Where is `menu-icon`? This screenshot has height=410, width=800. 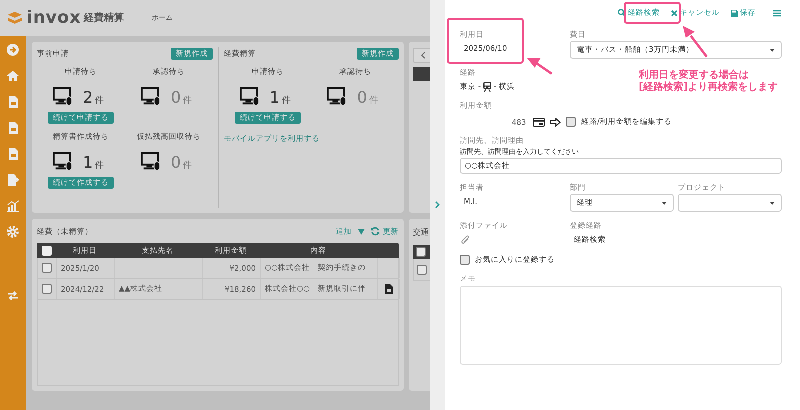
menu-icon is located at coordinates (777, 13).